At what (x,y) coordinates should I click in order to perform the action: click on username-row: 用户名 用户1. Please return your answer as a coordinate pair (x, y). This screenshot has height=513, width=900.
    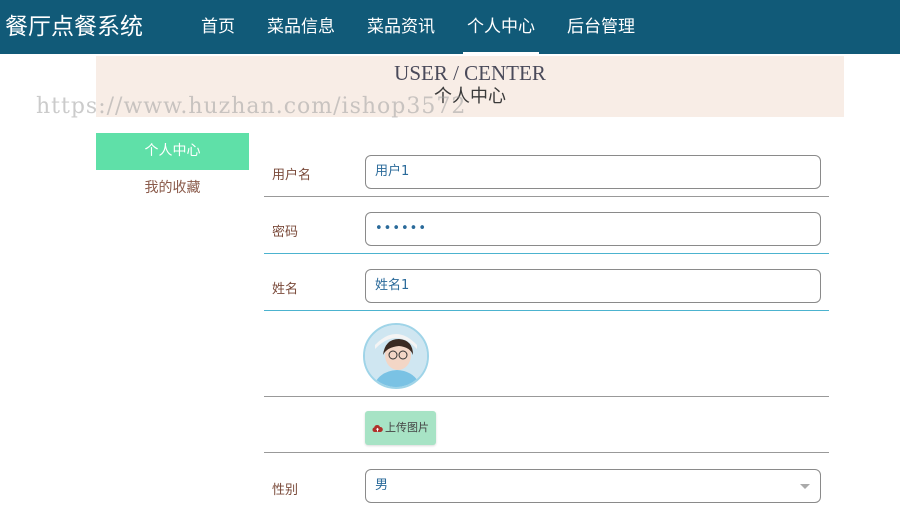
    Looking at the image, I should click on (546, 171).